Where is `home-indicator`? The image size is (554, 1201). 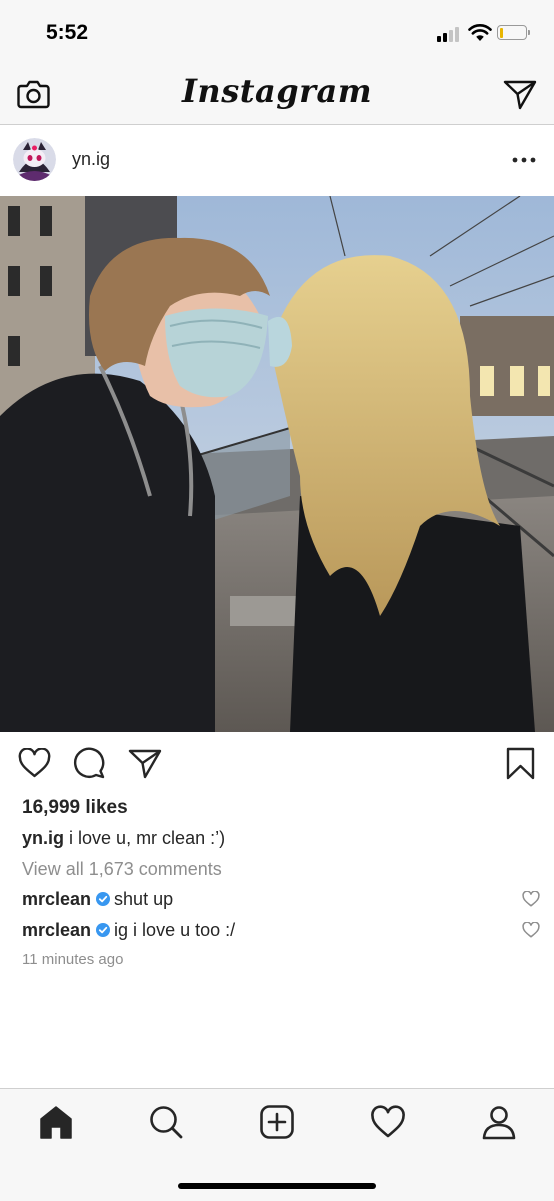
home-indicator is located at coordinates (277, 1186).